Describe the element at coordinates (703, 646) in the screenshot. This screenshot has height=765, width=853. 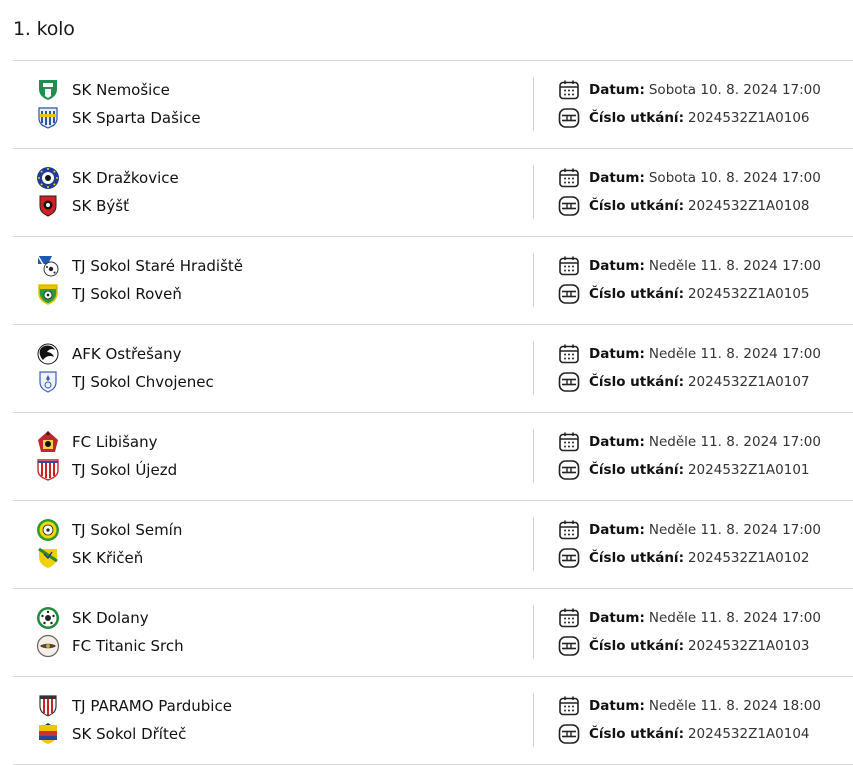
I see `match-number: Číslo utkání: 2024532Z1A0103` at that location.